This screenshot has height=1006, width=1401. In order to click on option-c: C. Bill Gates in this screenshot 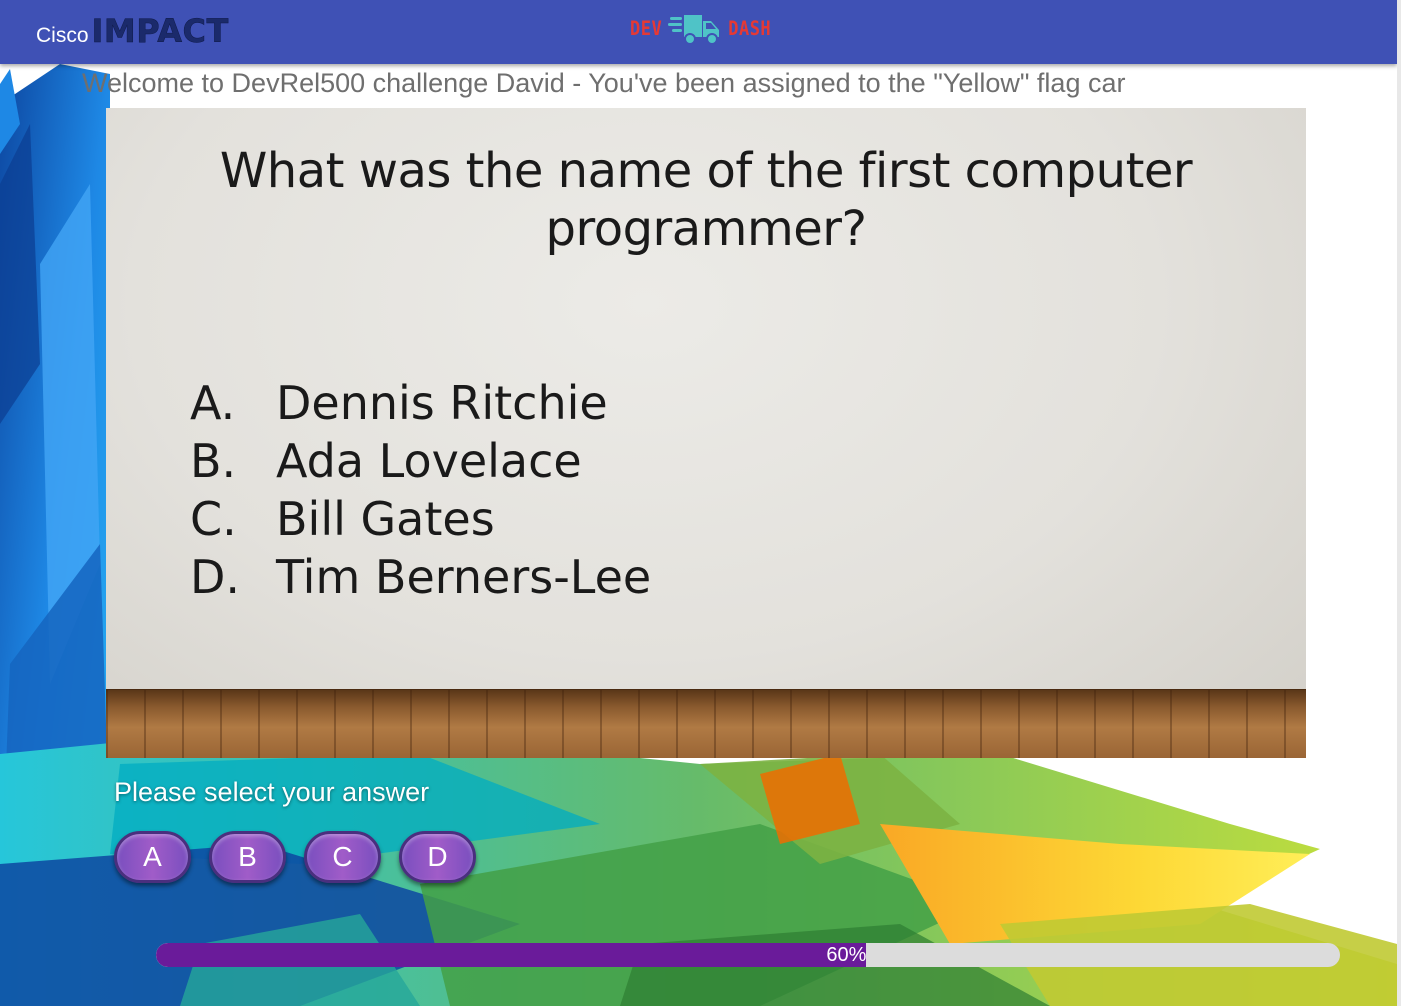, I will do `click(420, 519)`.